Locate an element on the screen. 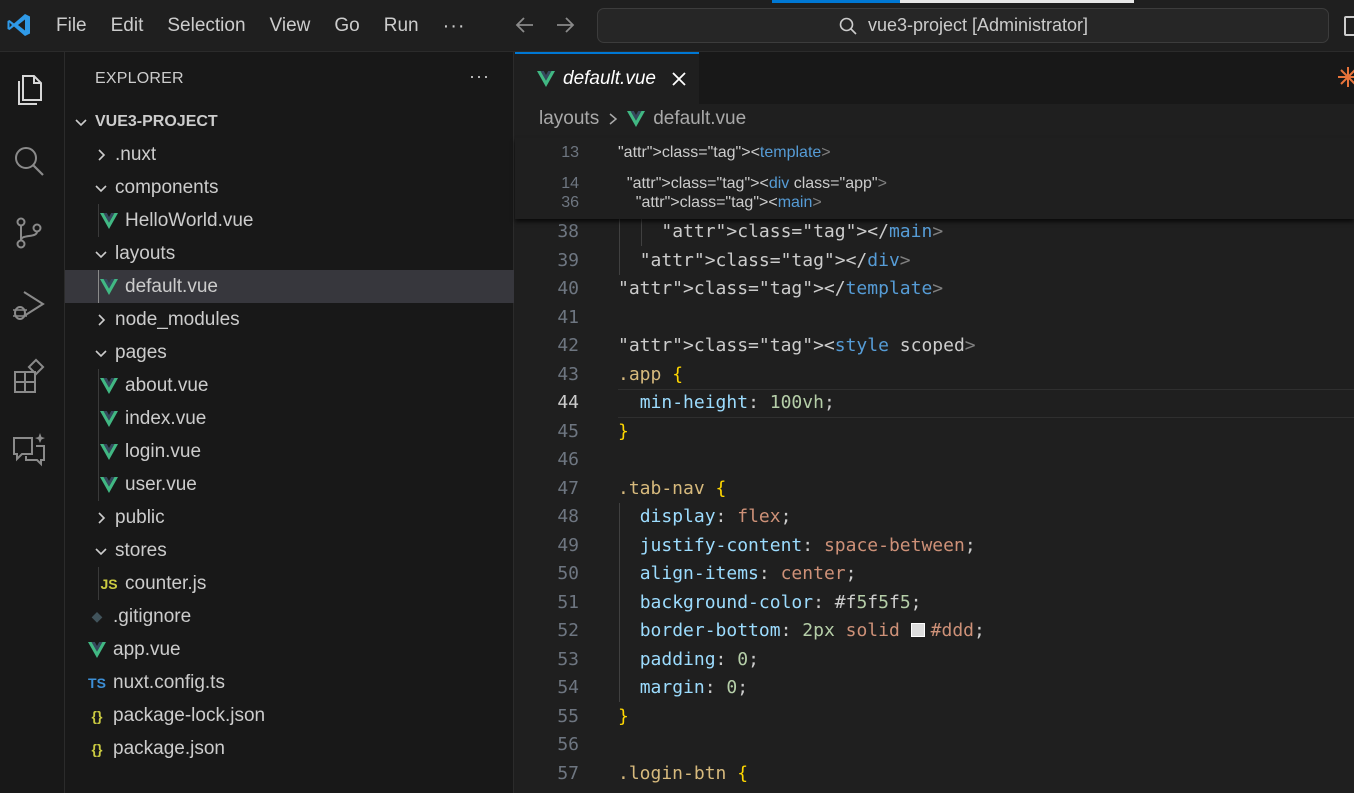 The width and height of the screenshot is (1354, 793). code-line: 42 "attr">class="tag"><style scoped> is located at coordinates (934, 346).